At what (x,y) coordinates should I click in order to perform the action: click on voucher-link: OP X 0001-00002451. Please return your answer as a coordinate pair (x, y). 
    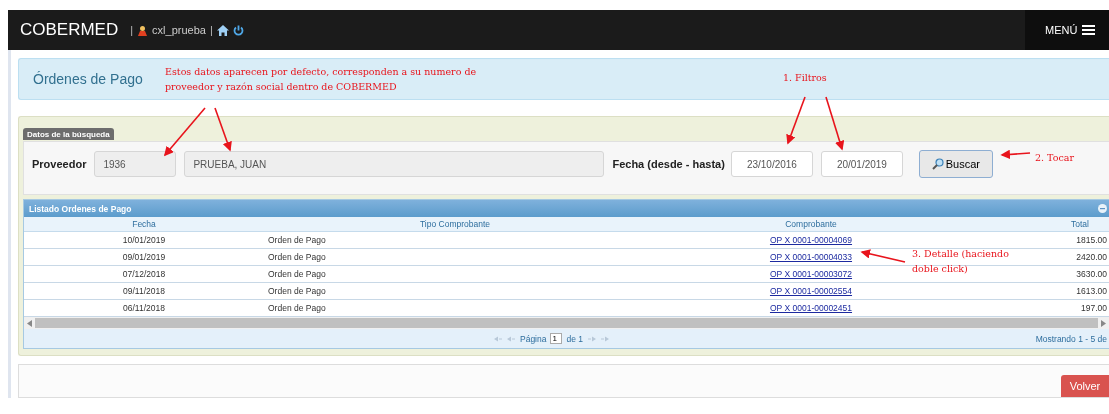
    Looking at the image, I should click on (811, 308).